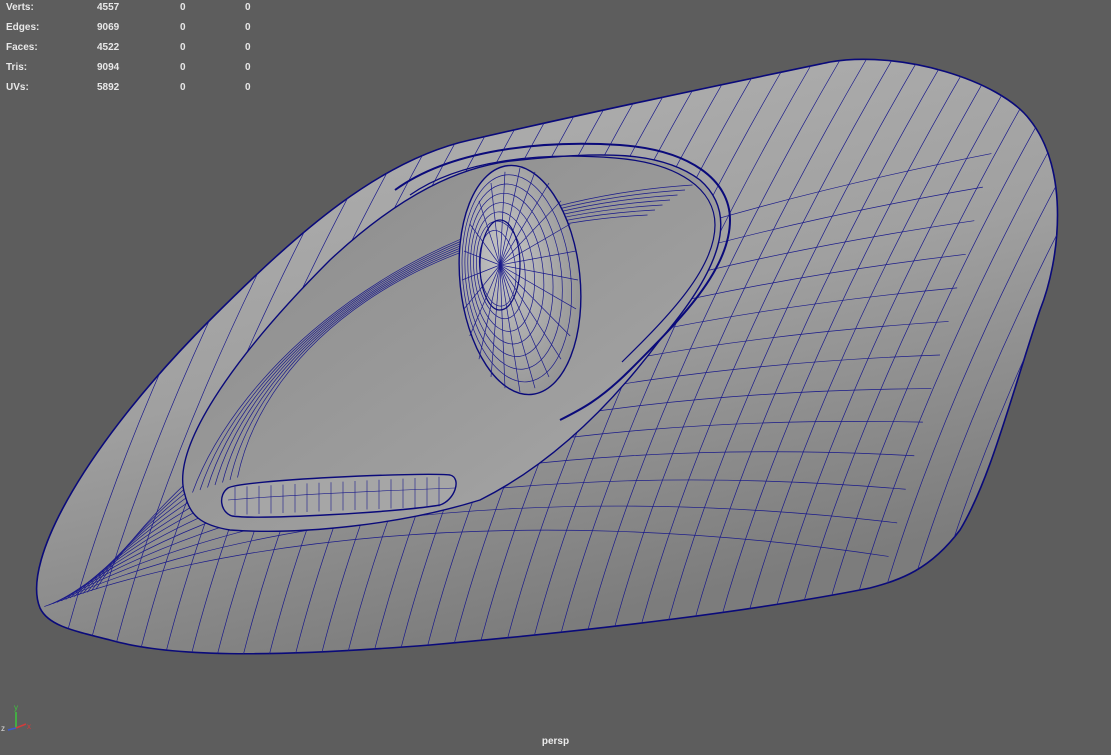  I want to click on hud-label: Faces:, so click(22, 47).